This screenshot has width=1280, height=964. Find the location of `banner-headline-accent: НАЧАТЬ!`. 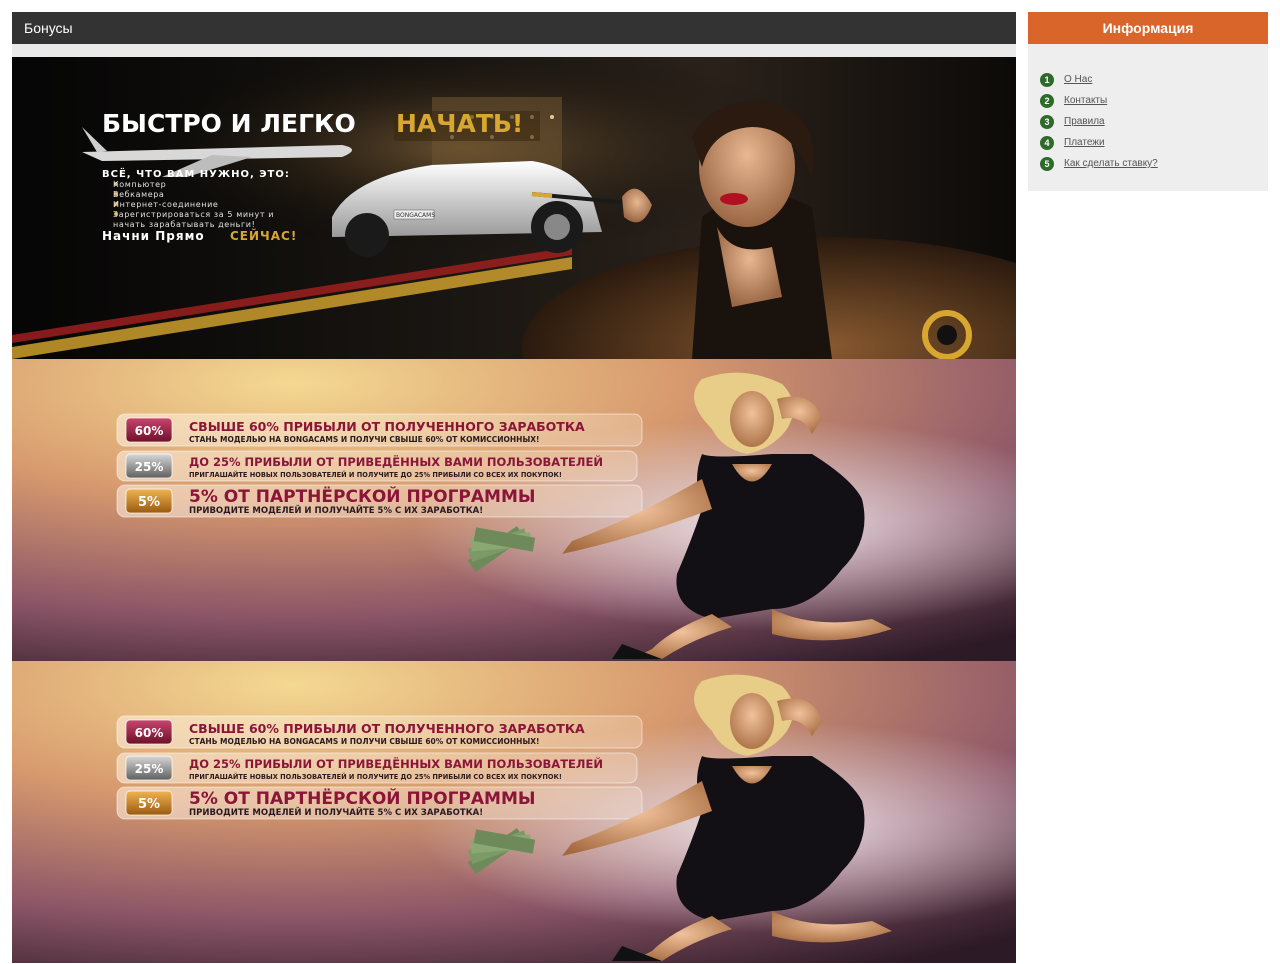

banner-headline-accent: НАЧАТЬ! is located at coordinates (459, 123).